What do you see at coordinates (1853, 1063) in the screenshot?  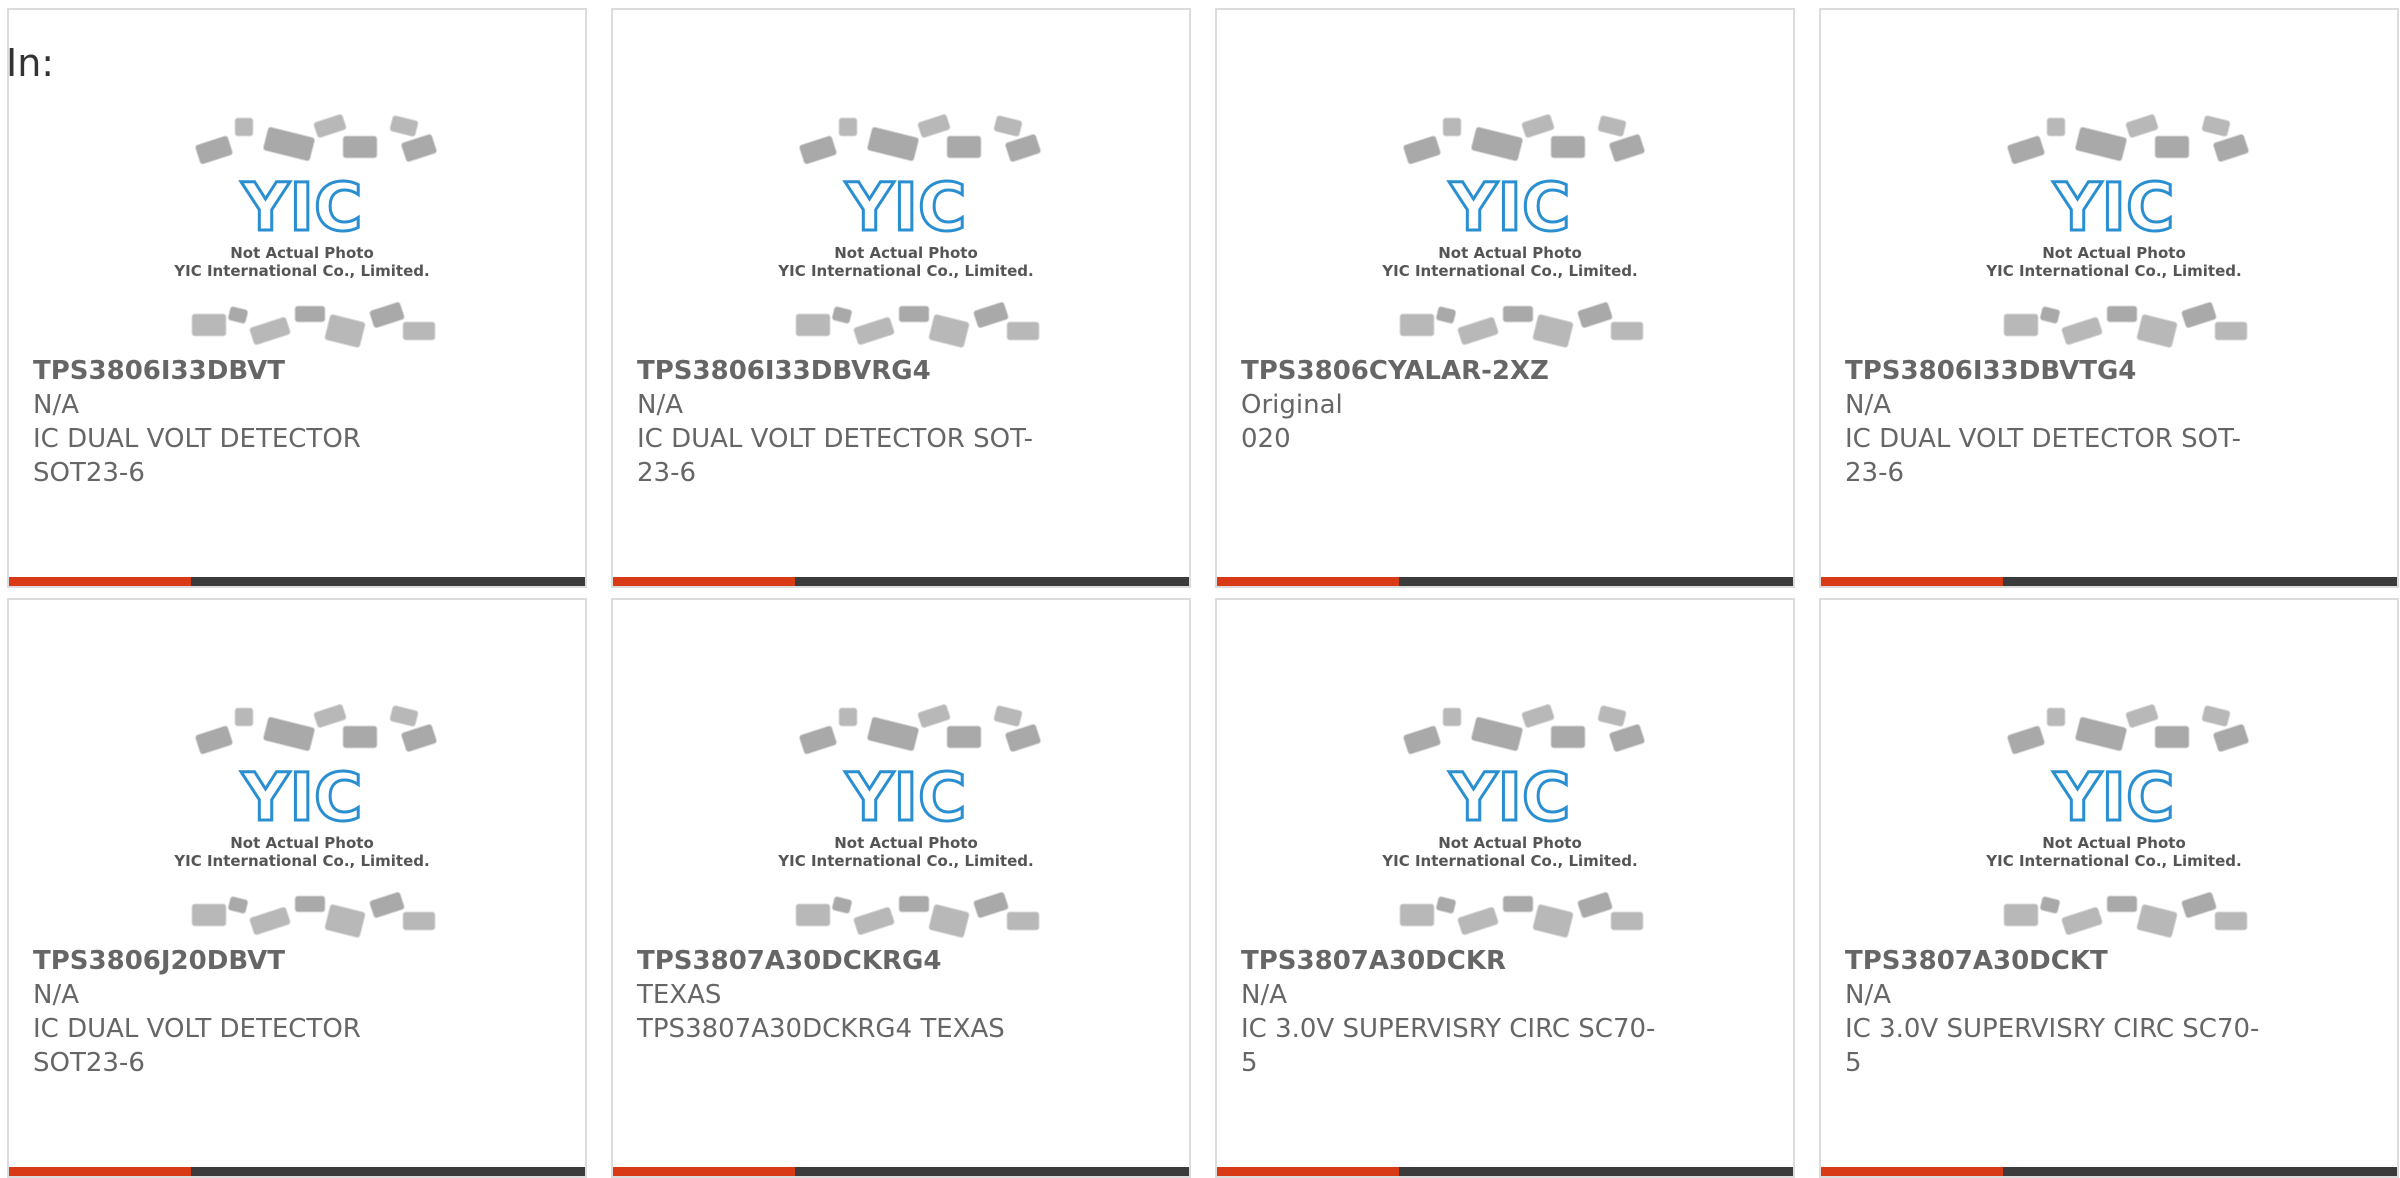 I see `description-line: 5` at bounding box center [1853, 1063].